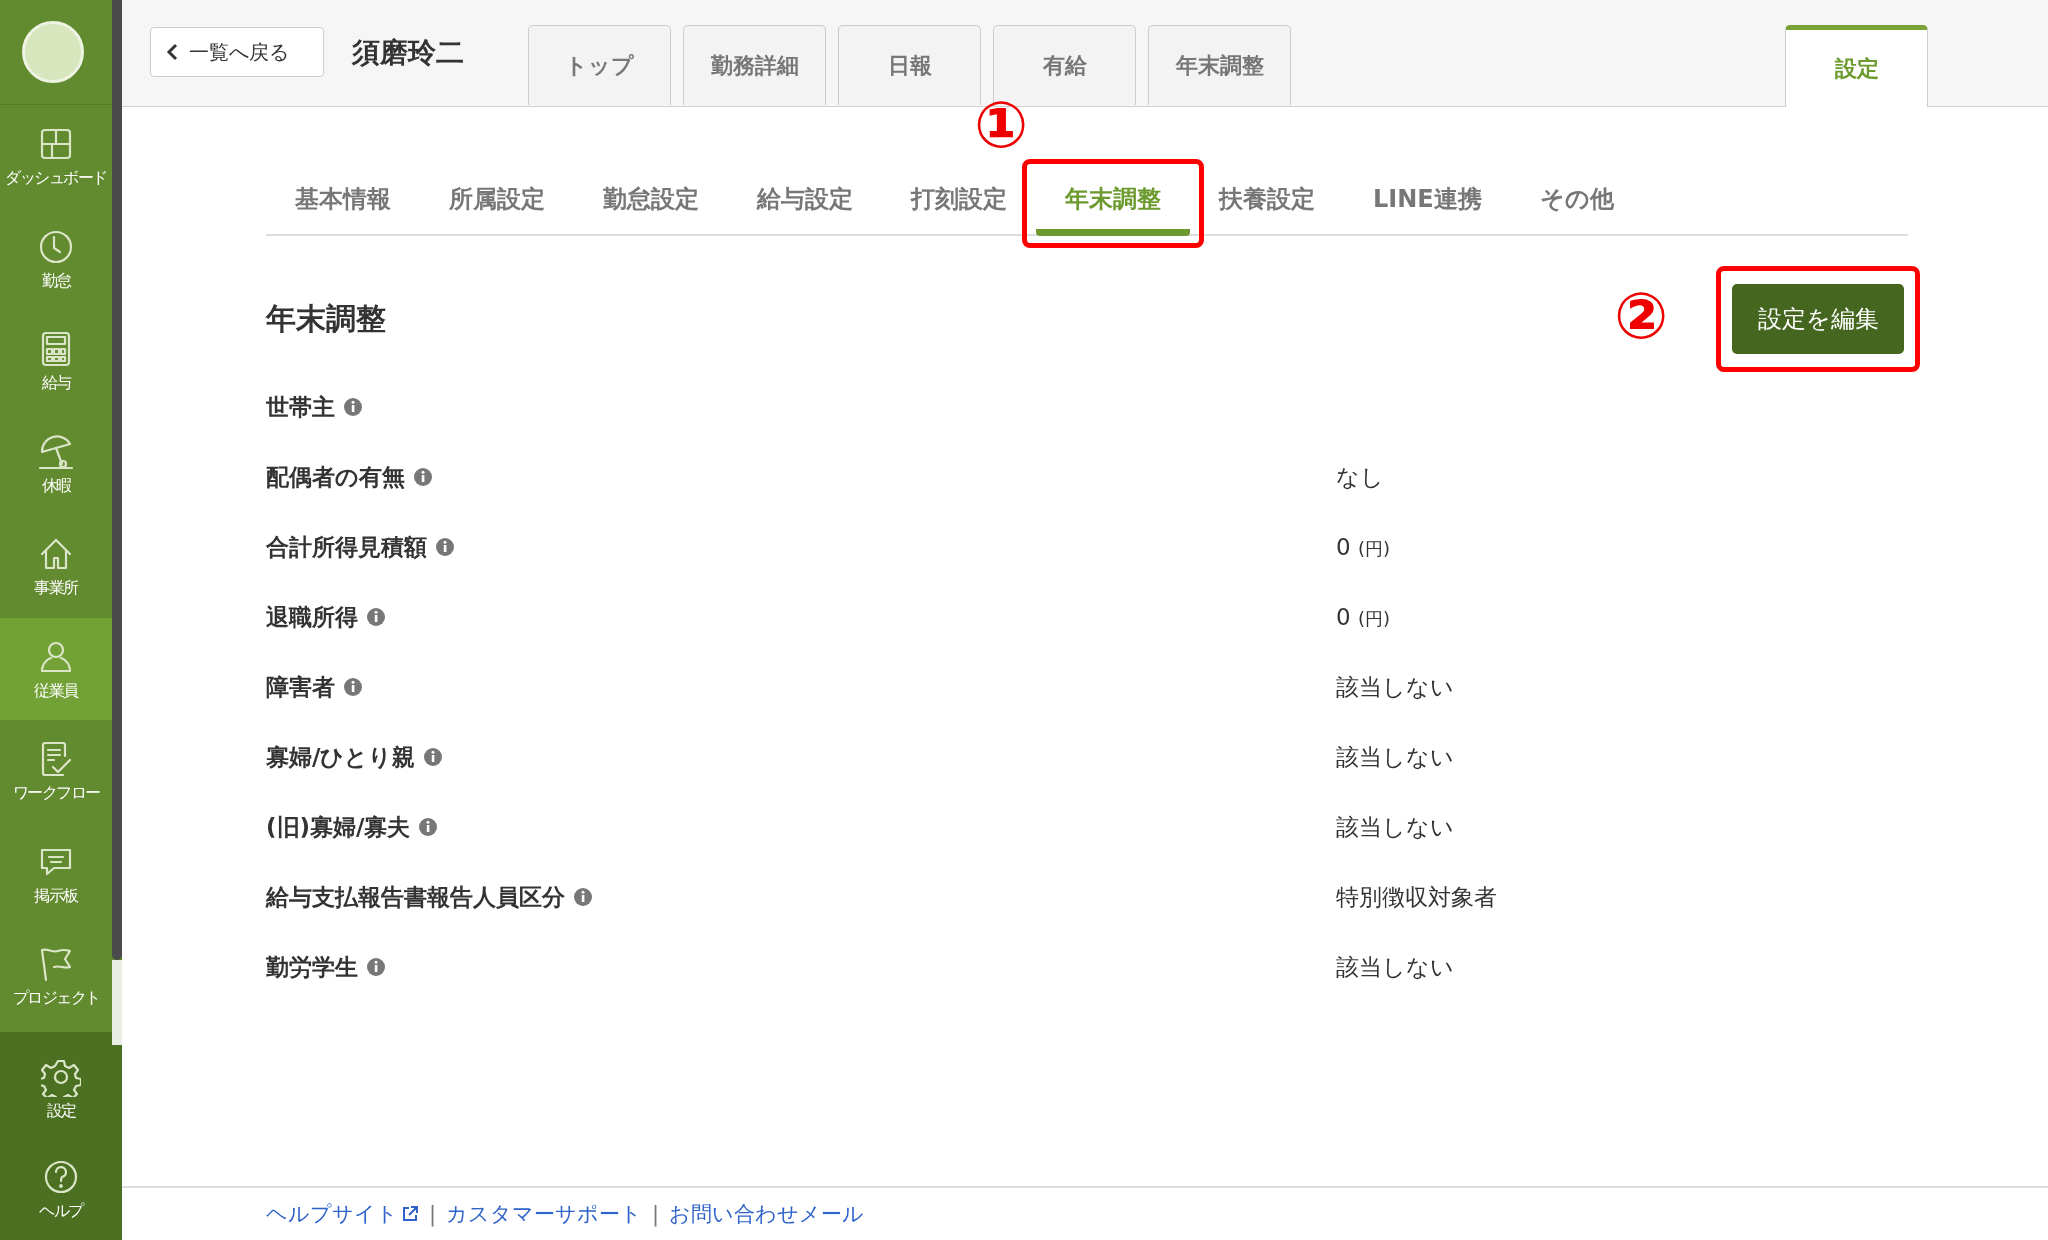  What do you see at coordinates (1818, 319) in the screenshot?
I see `edit-settings-button: 設定を編集` at bounding box center [1818, 319].